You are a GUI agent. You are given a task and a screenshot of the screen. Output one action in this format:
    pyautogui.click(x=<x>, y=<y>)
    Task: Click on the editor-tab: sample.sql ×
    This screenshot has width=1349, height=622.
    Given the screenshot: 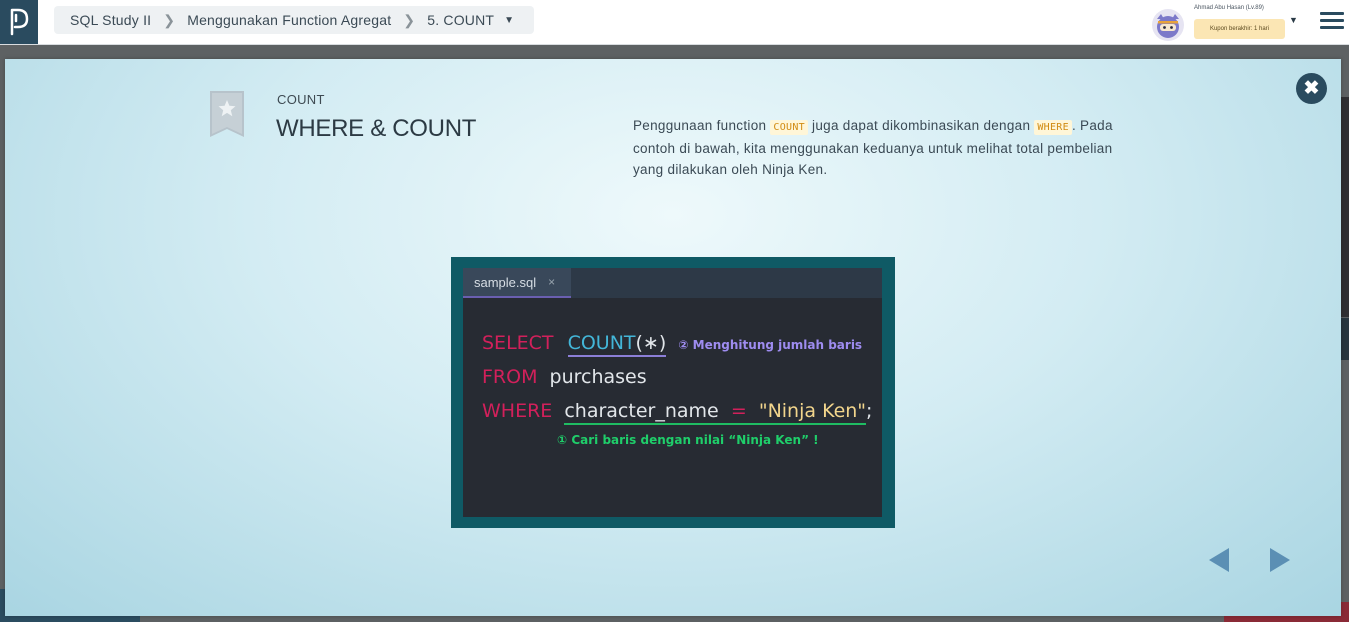 What is the action you would take?
    pyautogui.click(x=517, y=283)
    